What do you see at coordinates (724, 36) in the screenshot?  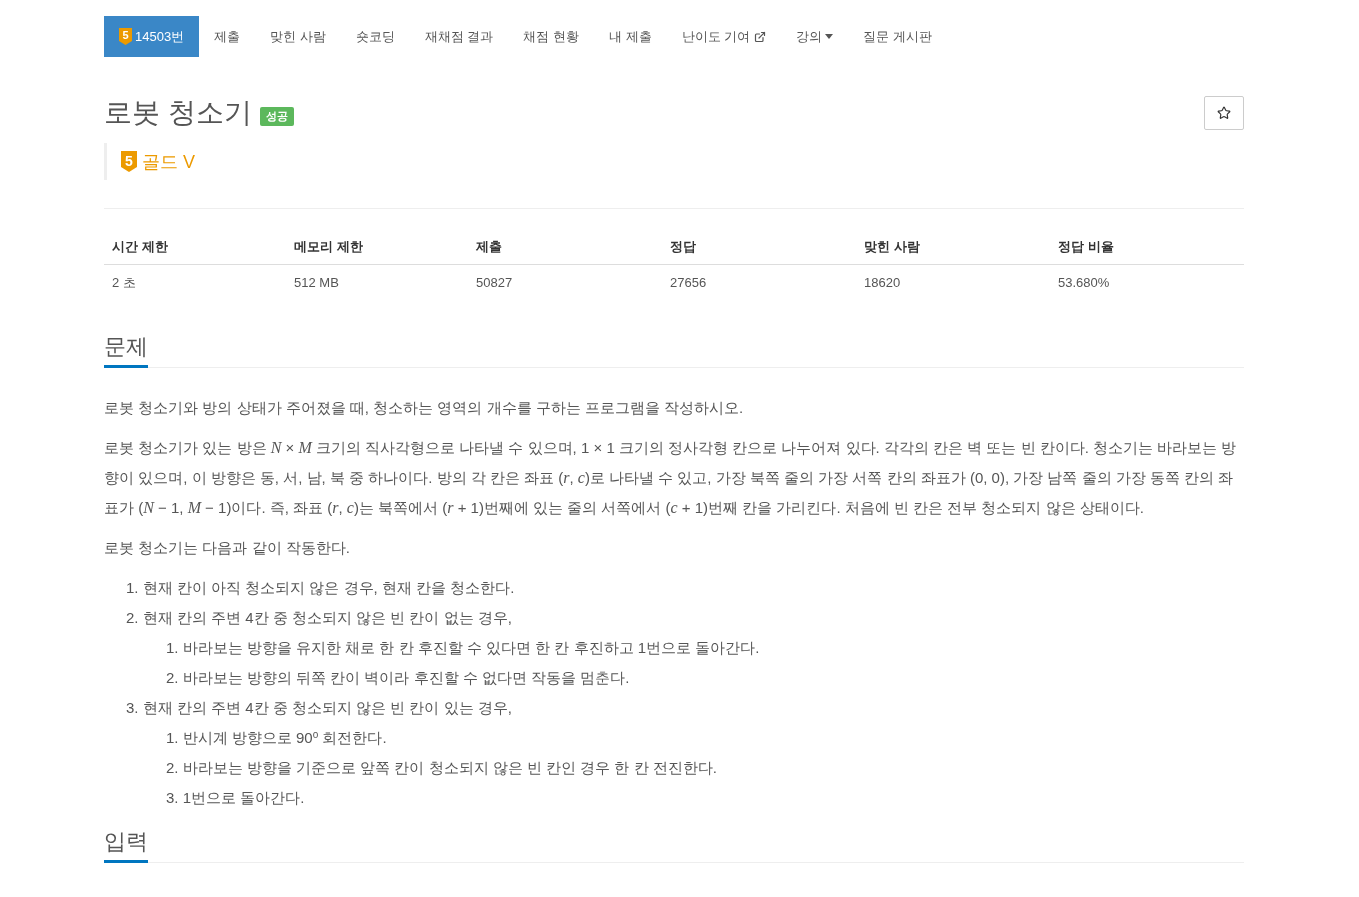 I see `nav-tab: 난이도 기여` at bounding box center [724, 36].